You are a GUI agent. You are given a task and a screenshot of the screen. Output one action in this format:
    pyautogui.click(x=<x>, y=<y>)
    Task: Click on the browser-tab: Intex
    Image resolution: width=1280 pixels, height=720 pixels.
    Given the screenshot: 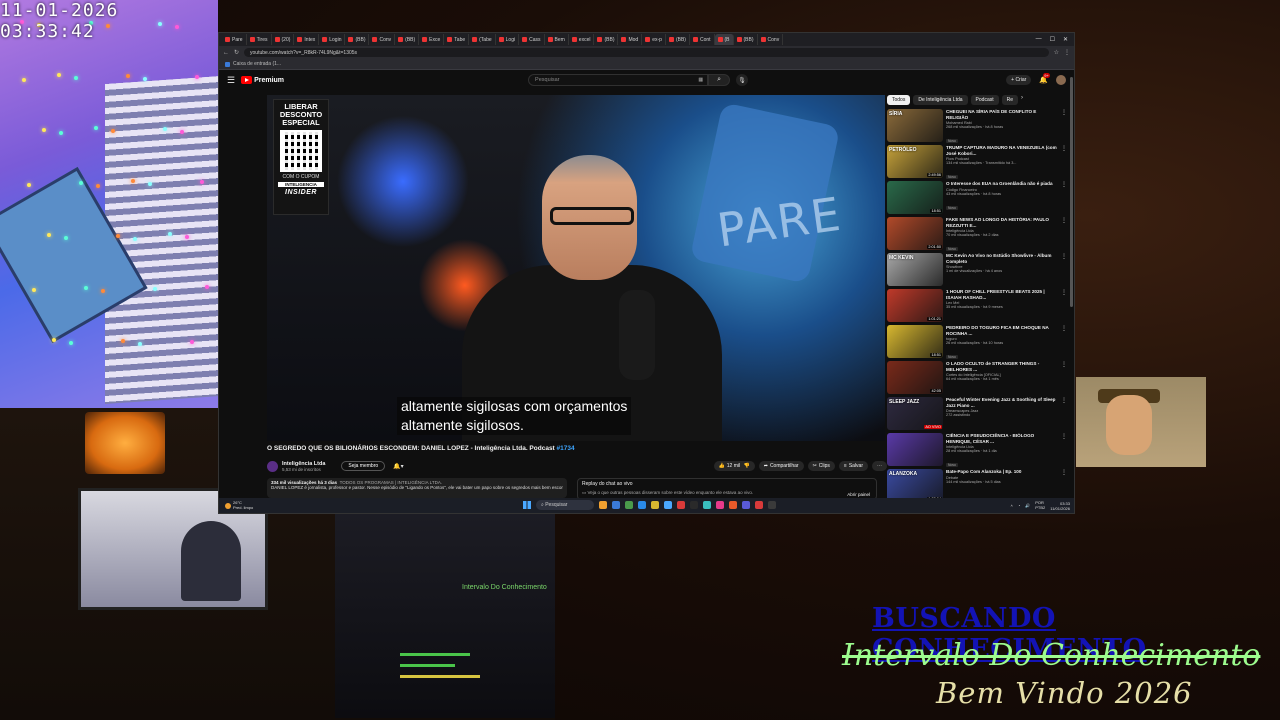 What is the action you would take?
    pyautogui.click(x=307, y=39)
    